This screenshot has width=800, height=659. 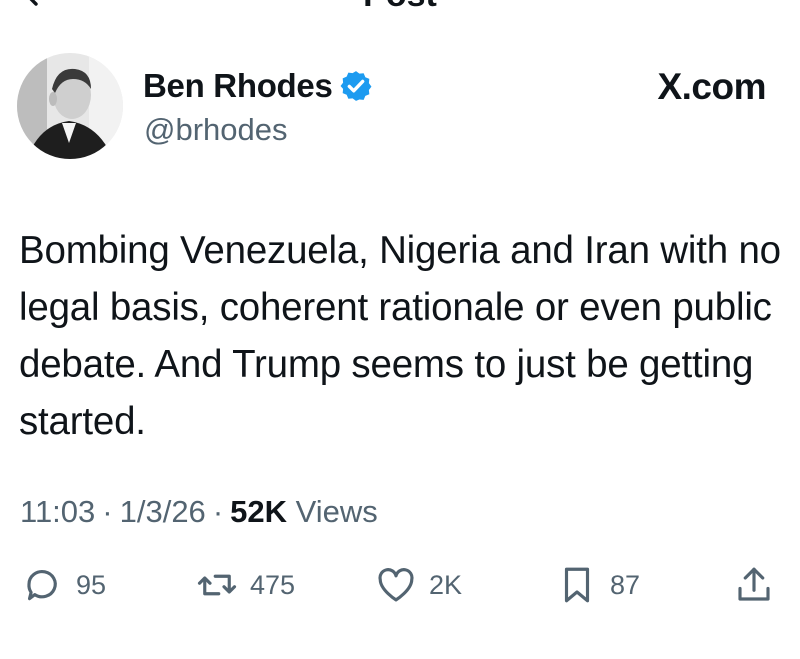 What do you see at coordinates (336, 511) in the screenshot?
I see `views-label: Views` at bounding box center [336, 511].